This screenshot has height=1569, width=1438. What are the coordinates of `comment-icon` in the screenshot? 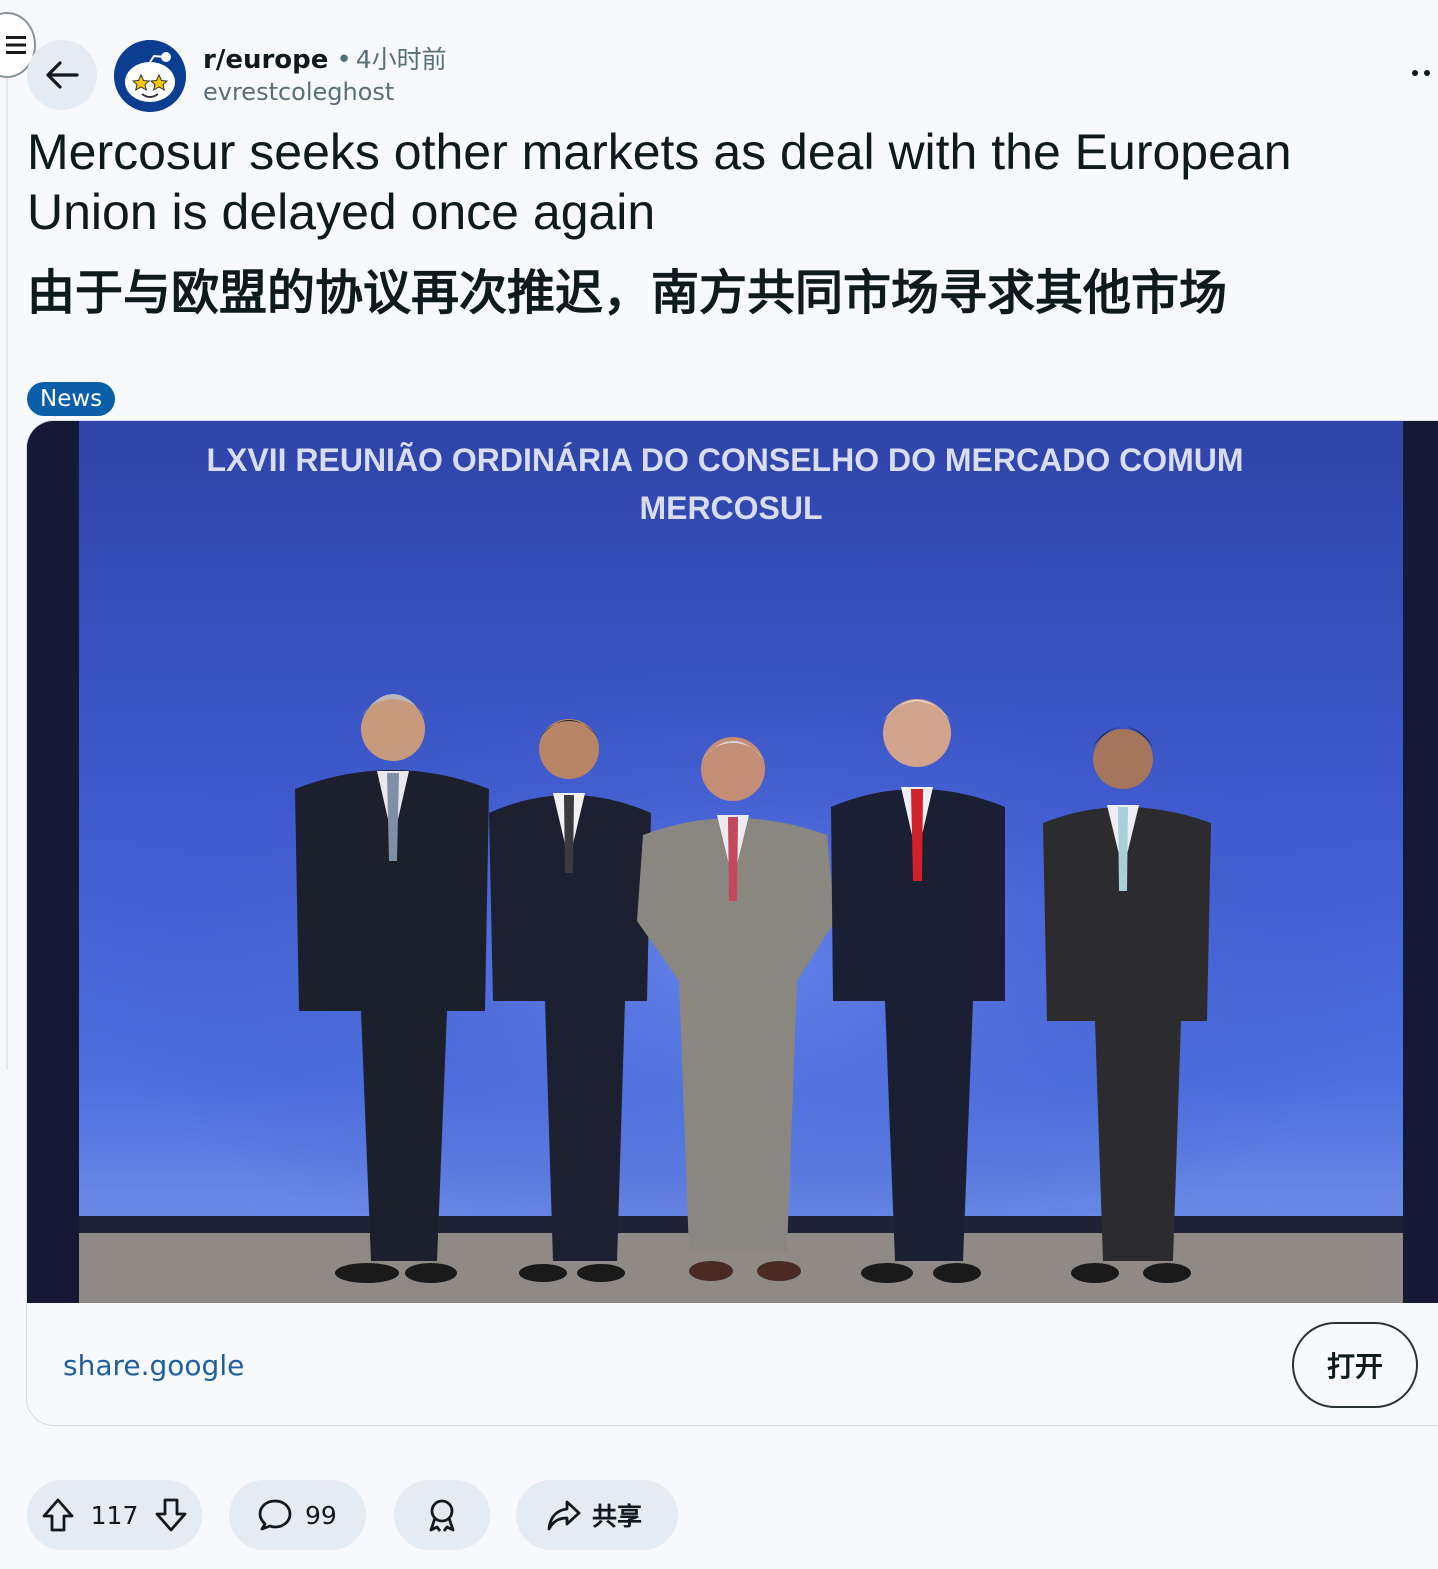 It's located at (275, 1515).